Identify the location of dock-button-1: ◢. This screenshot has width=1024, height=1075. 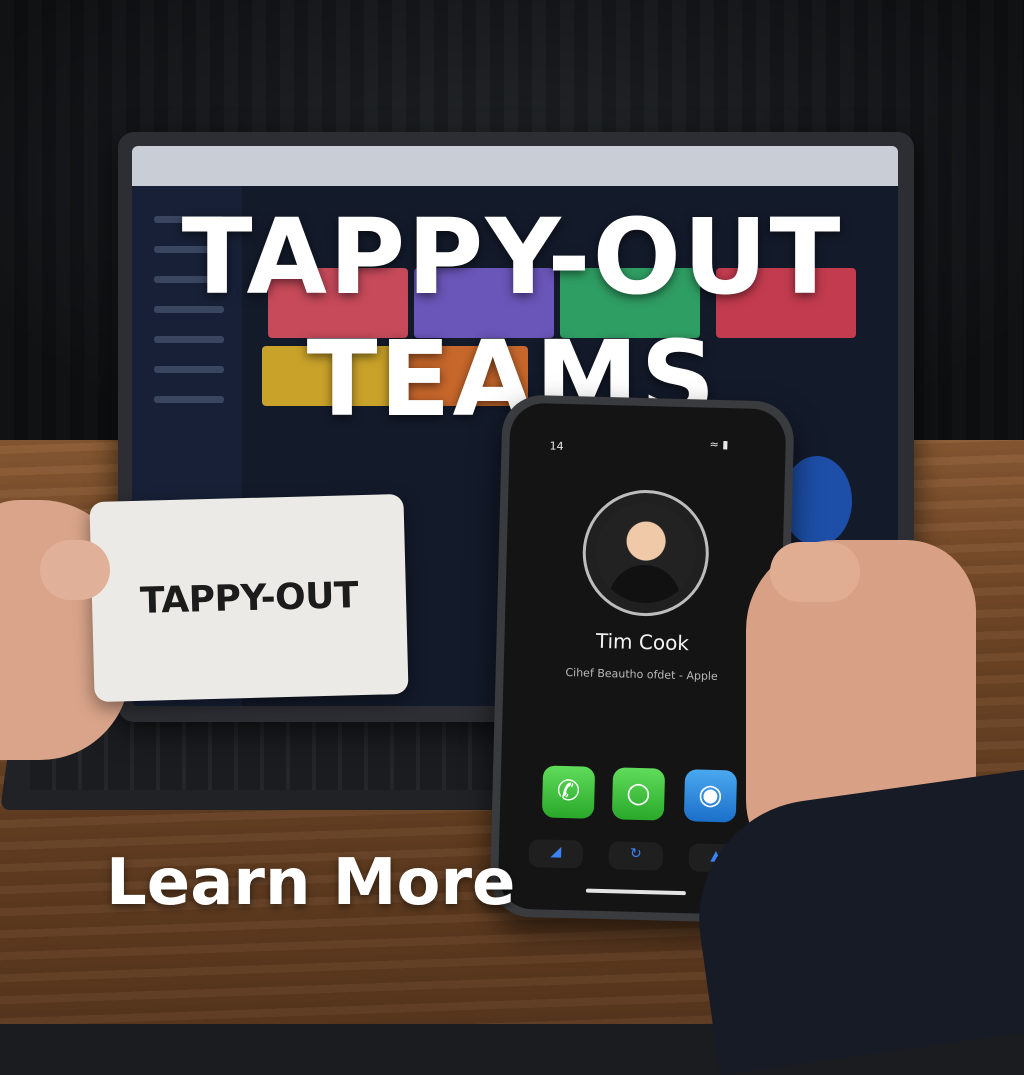
(556, 854).